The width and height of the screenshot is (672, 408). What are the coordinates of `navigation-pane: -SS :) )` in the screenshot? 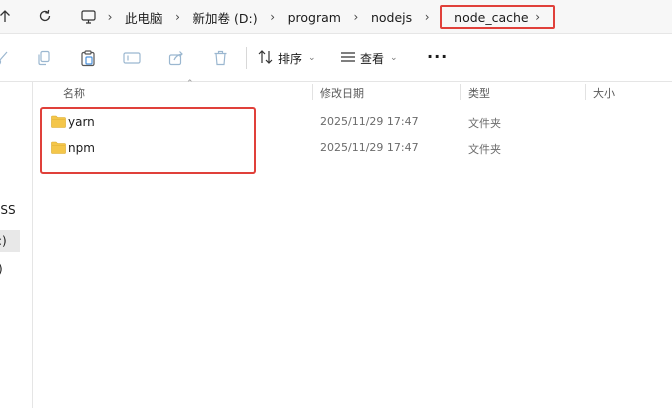 It's located at (16, 245).